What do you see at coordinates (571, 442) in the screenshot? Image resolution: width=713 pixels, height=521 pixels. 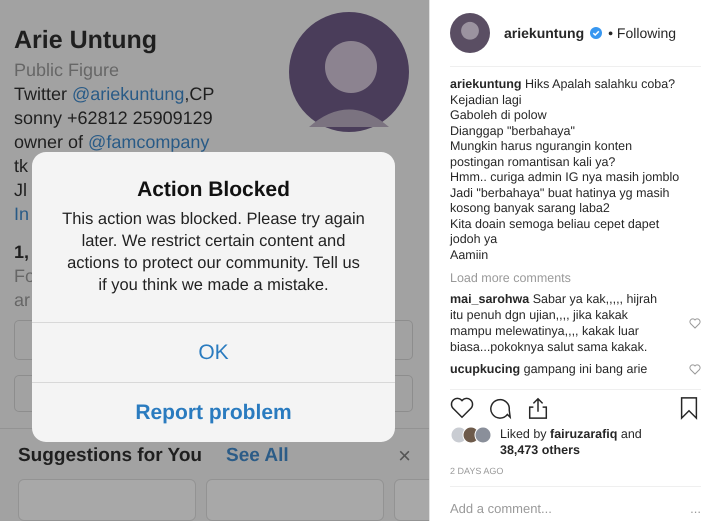 I see `likes-text: Liked by fairuzarafiq and 38,473 others` at bounding box center [571, 442].